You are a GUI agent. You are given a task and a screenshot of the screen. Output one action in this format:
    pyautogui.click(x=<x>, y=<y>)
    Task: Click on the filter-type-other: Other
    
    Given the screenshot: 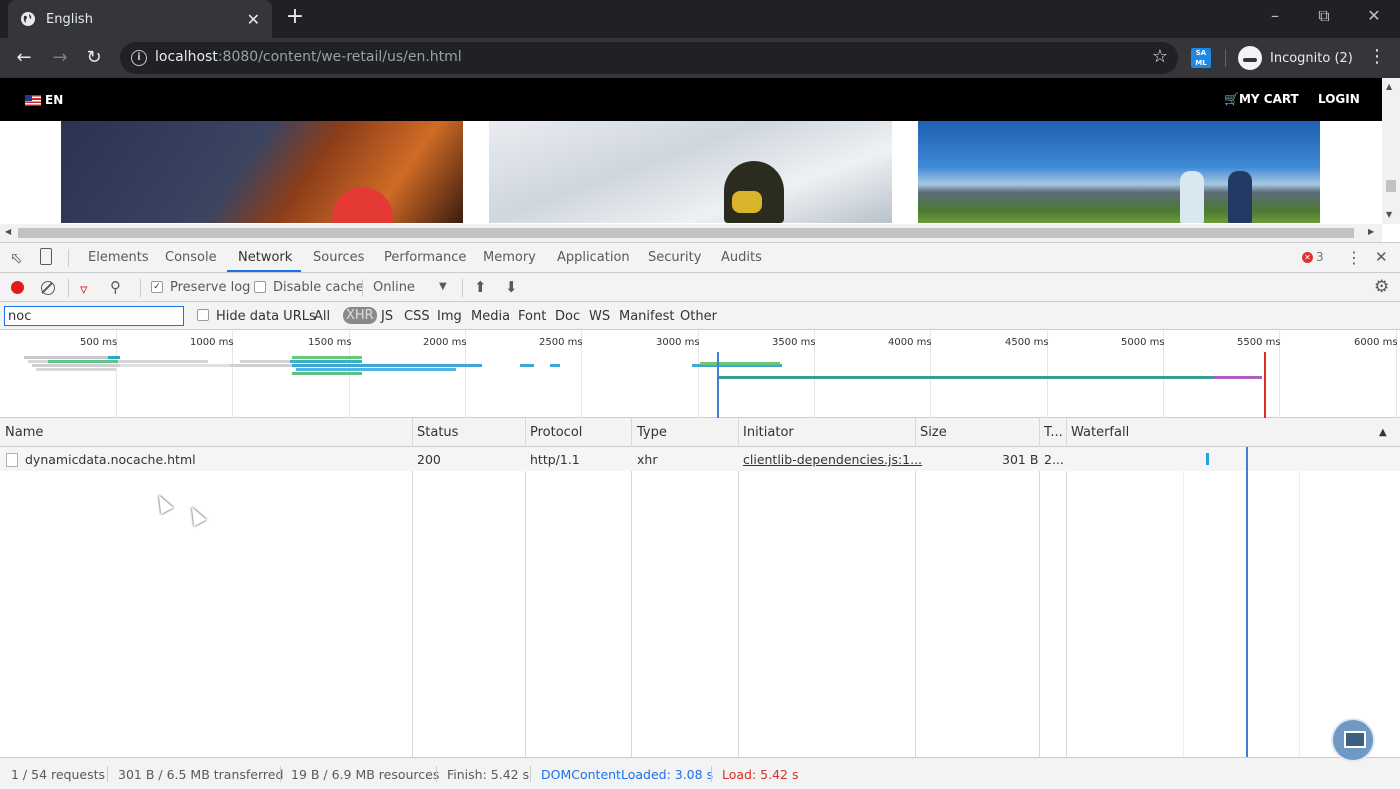 What is the action you would take?
    pyautogui.click(x=698, y=316)
    